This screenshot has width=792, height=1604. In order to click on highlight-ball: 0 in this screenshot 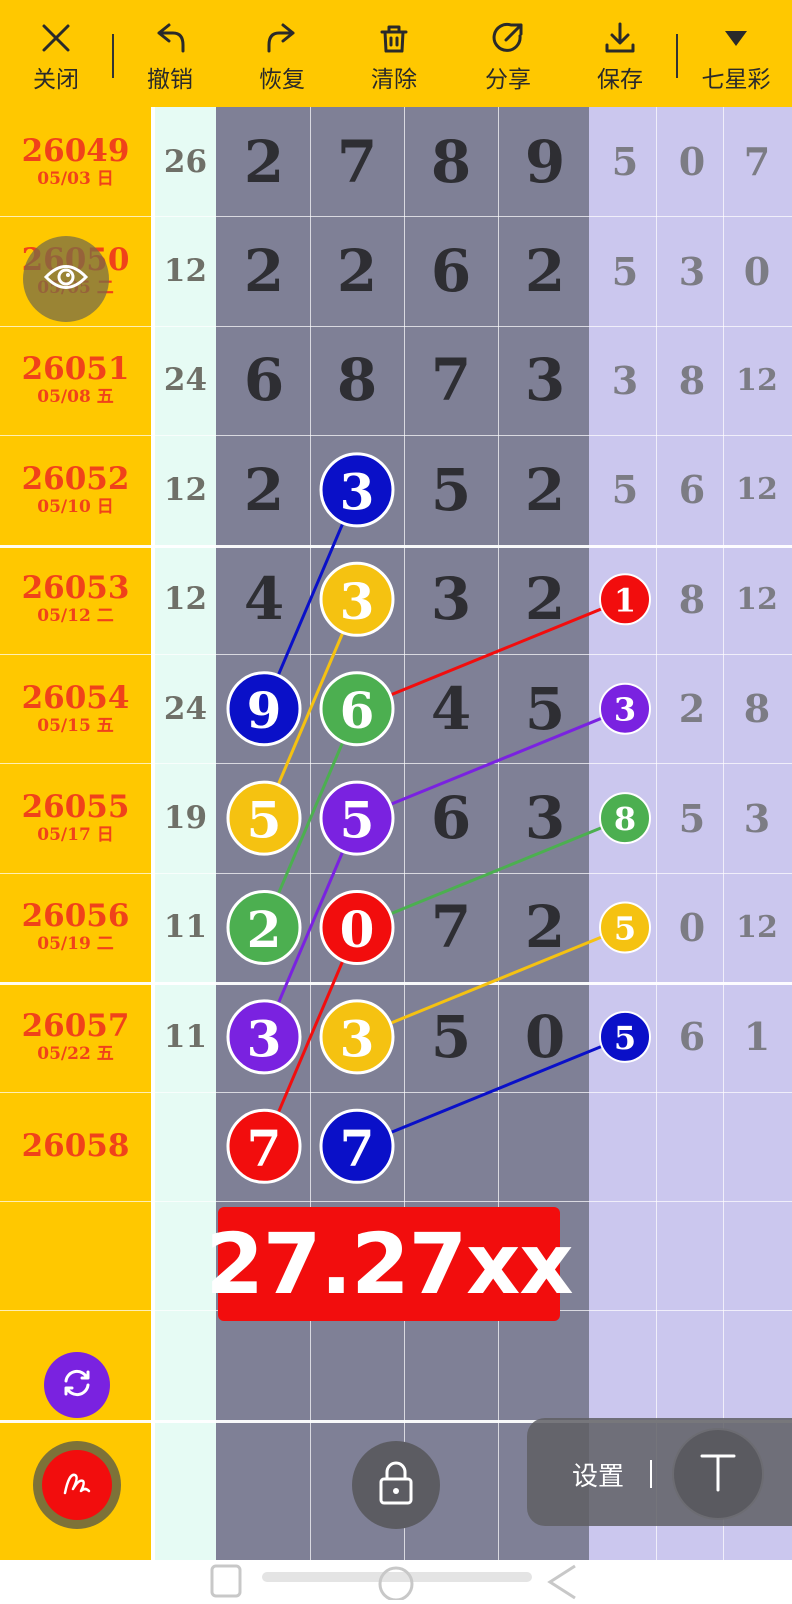, I will do `click(357, 927)`.